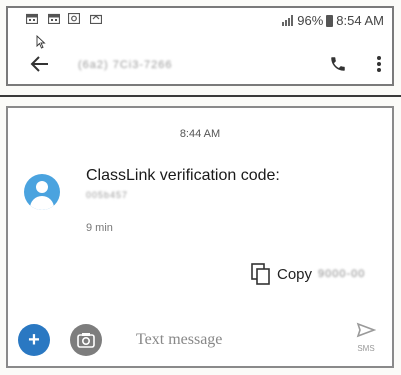  I want to click on avatar-body, so click(42, 203).